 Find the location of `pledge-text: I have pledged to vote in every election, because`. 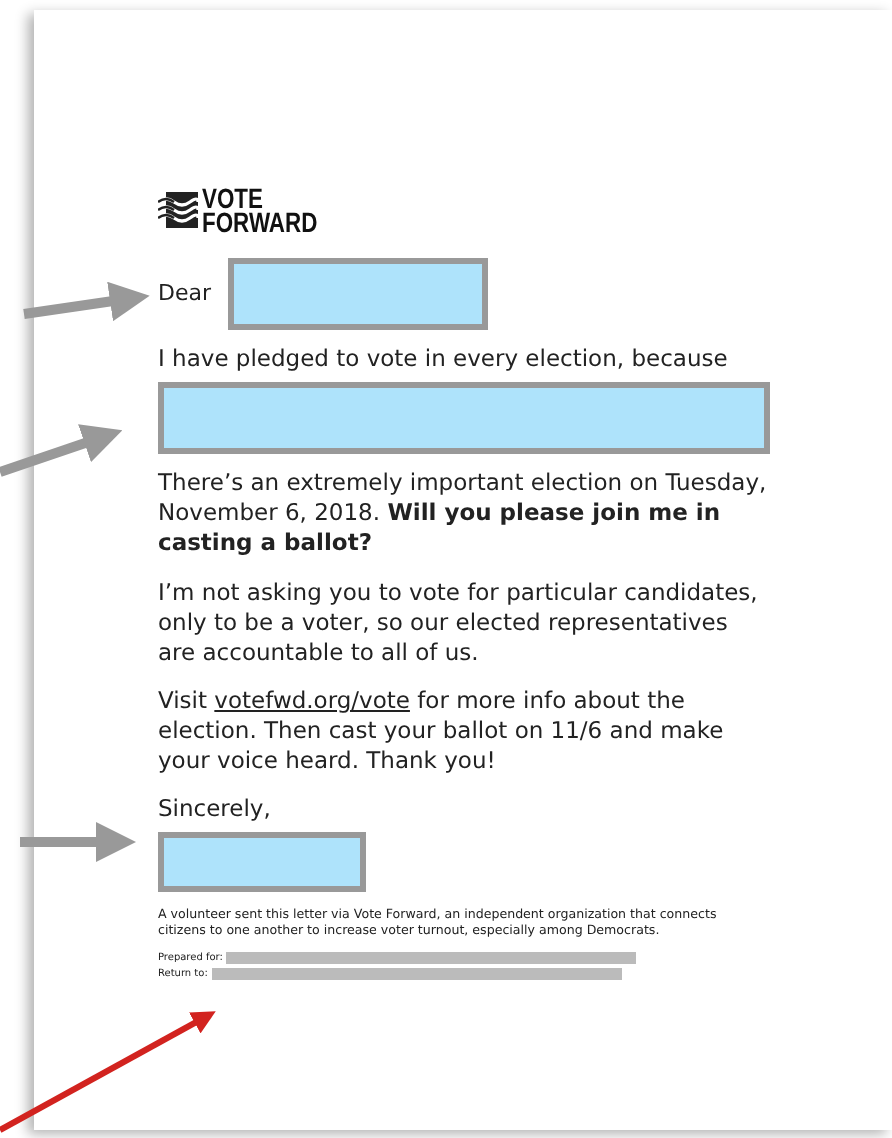

pledge-text: I have pledged to vote in every election, because is located at coordinates (444, 359).